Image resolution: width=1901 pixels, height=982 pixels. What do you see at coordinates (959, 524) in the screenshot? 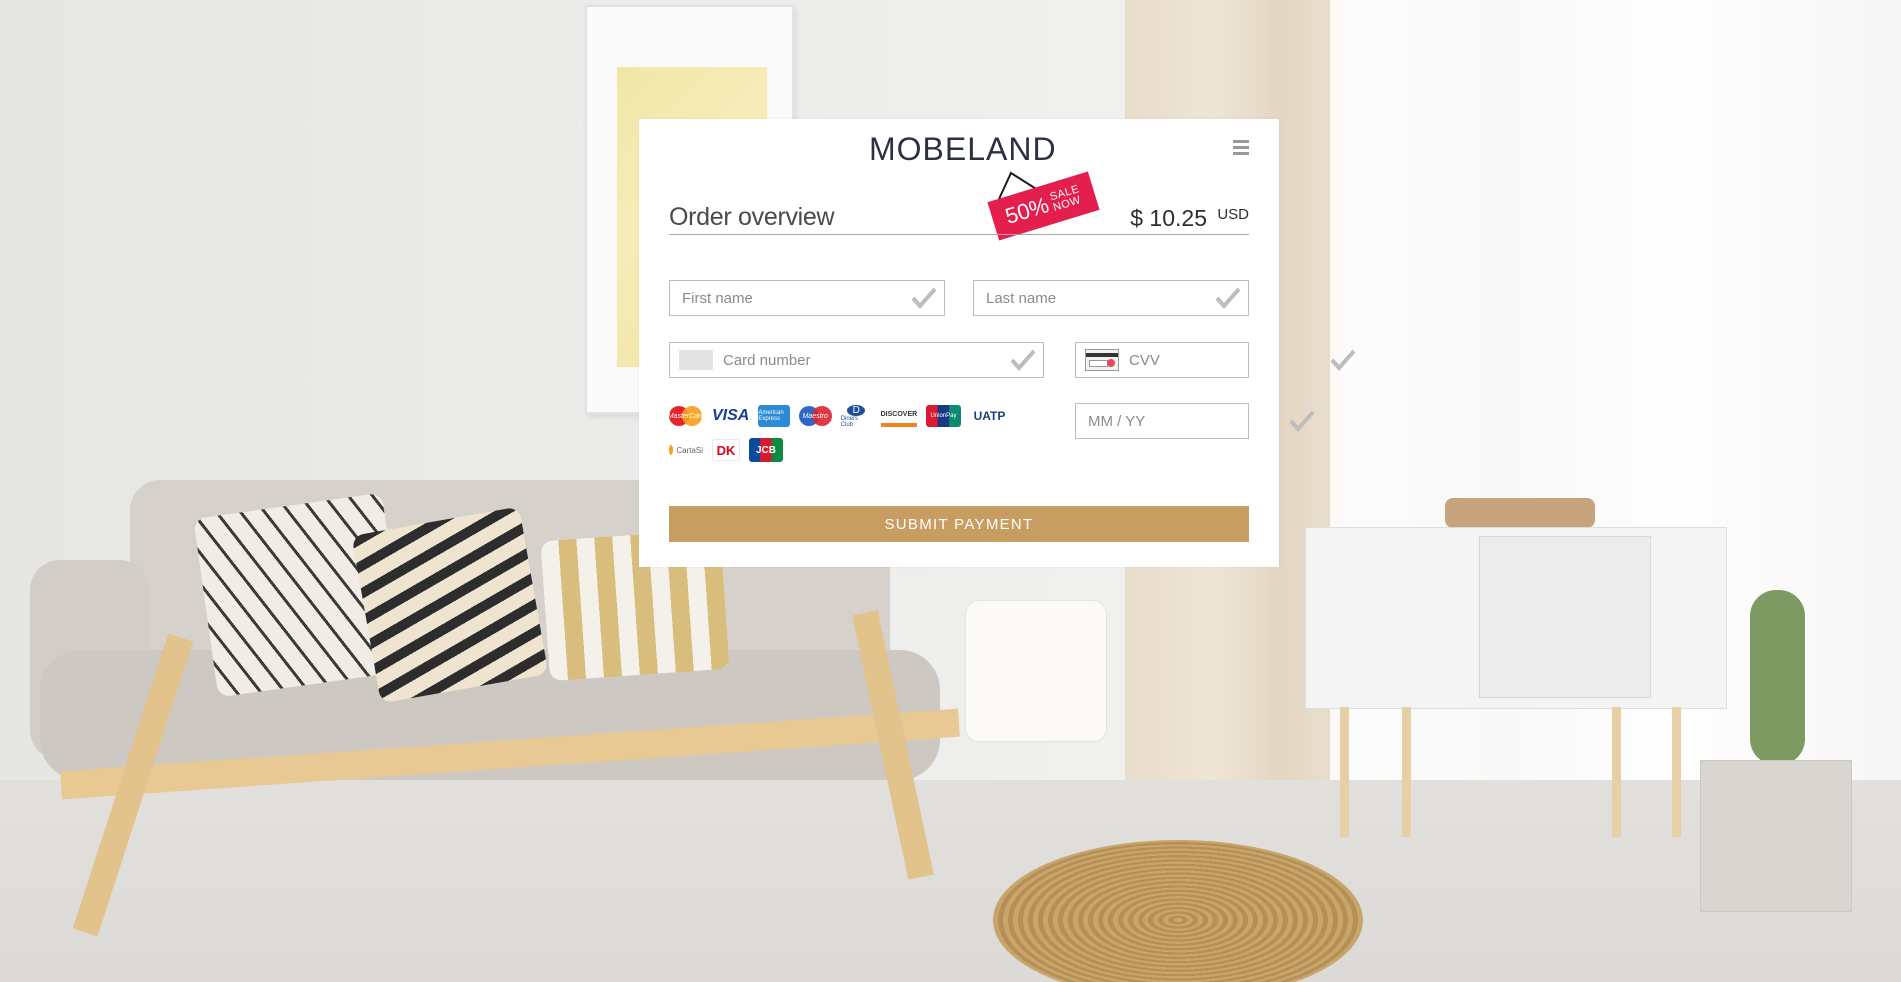
I see `submit-payment-button: SUBMIT PAYMENT` at bounding box center [959, 524].